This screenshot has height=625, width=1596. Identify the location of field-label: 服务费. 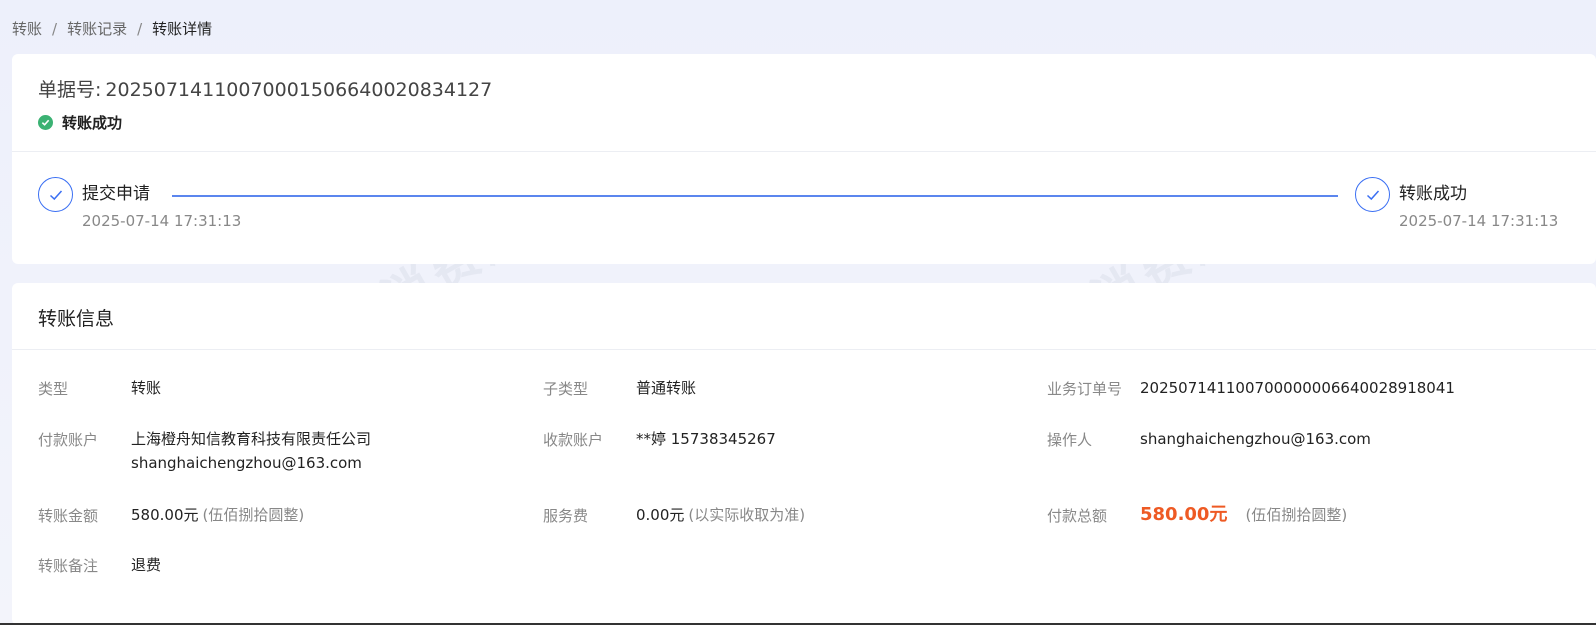
(566, 516).